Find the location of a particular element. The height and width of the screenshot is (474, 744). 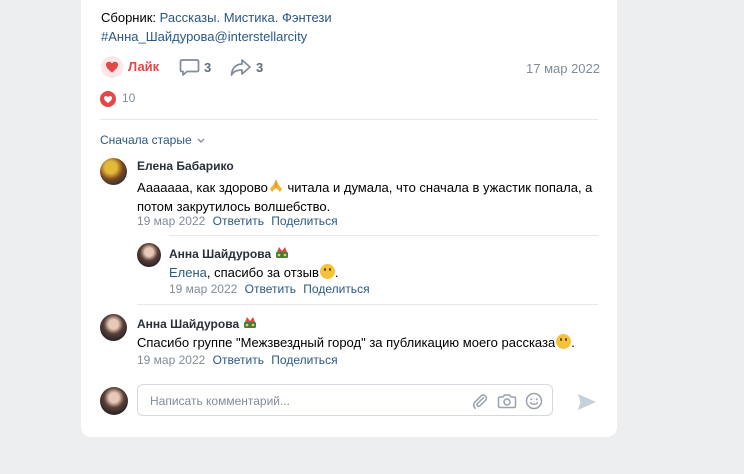

like-label: Лайк is located at coordinates (144, 66).